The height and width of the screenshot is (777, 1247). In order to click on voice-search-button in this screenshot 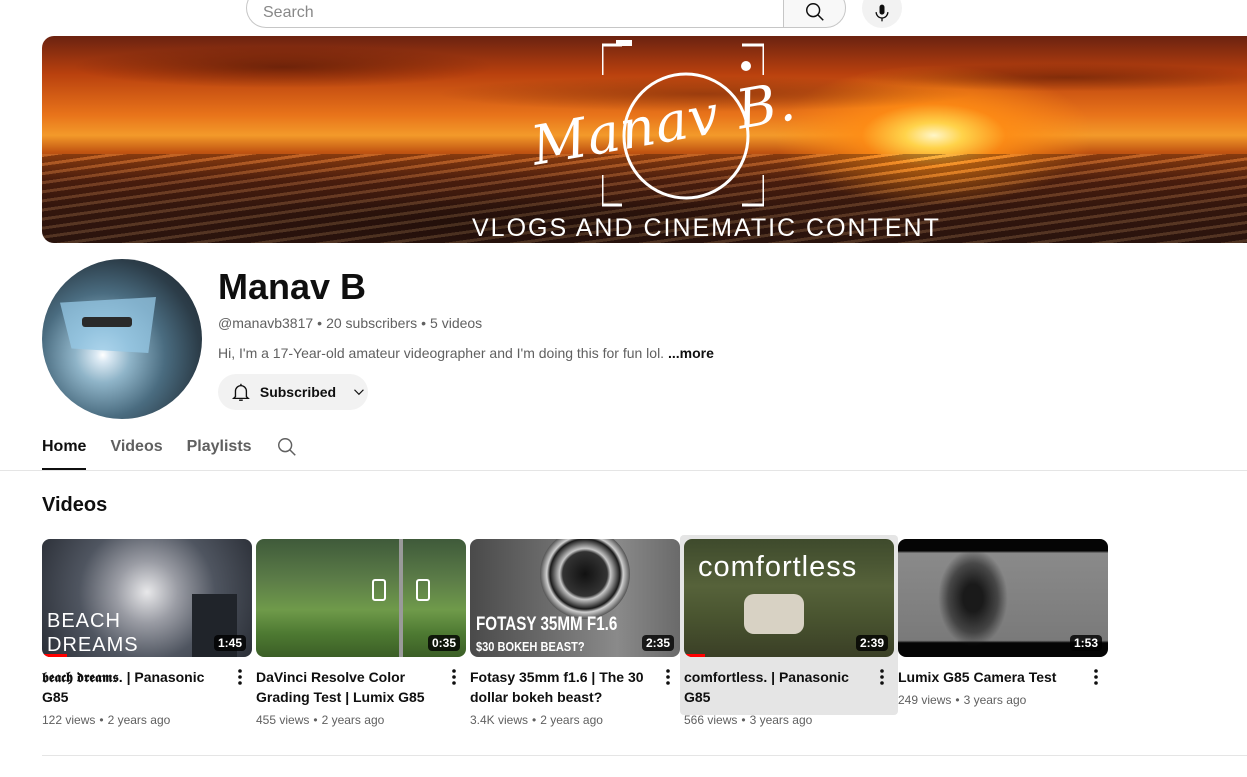, I will do `click(882, 14)`.